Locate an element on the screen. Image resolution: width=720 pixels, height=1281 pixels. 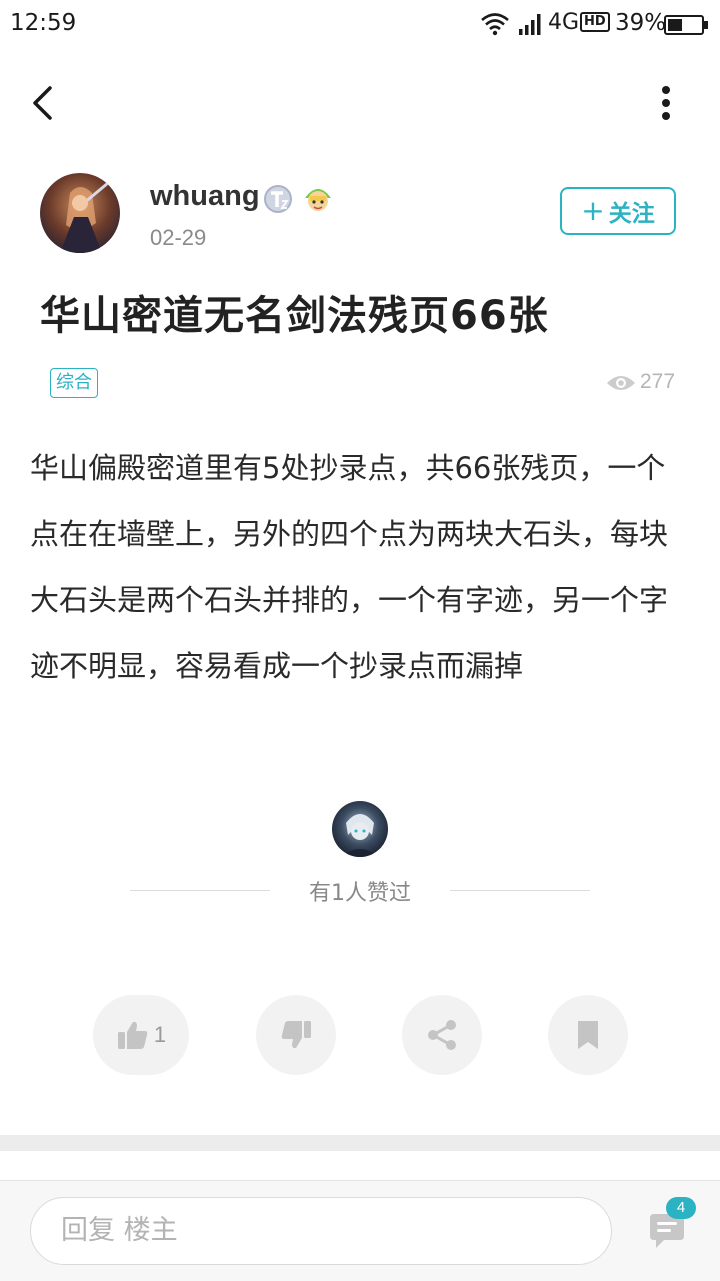
more-vertical-icon is located at coordinates (666, 103).